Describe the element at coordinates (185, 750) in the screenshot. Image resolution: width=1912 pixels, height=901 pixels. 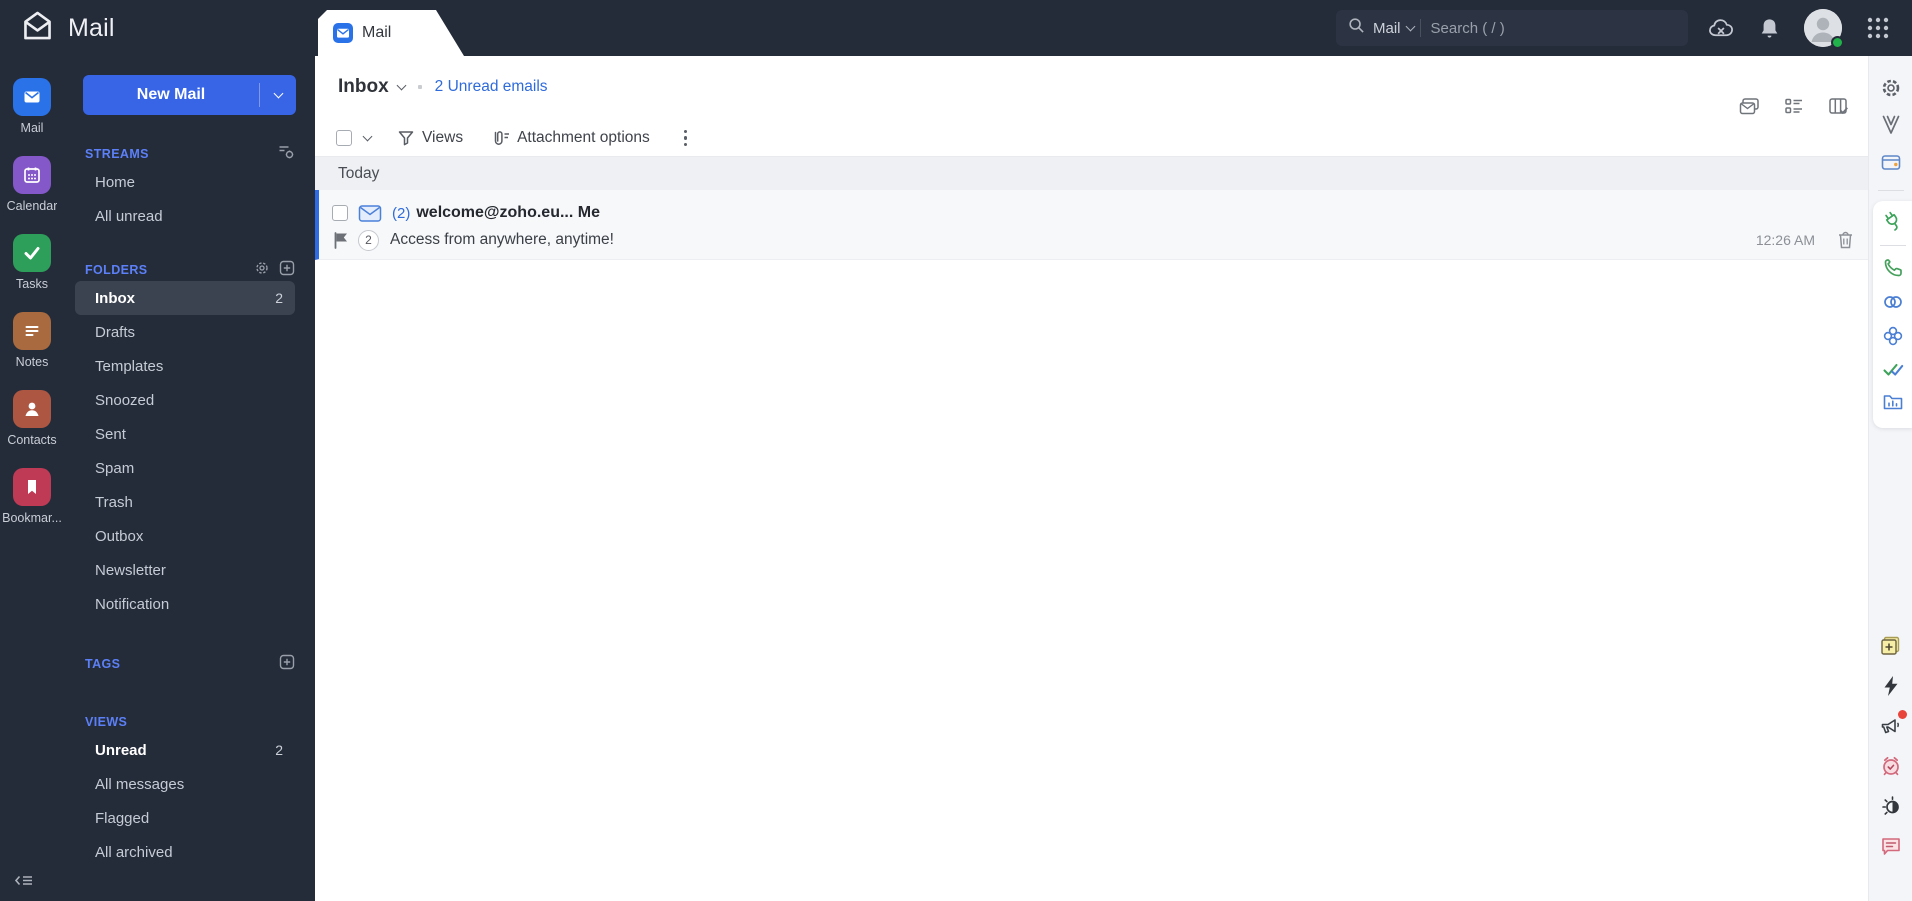
I see `sidebar-item-unread: Unread 2` at that location.